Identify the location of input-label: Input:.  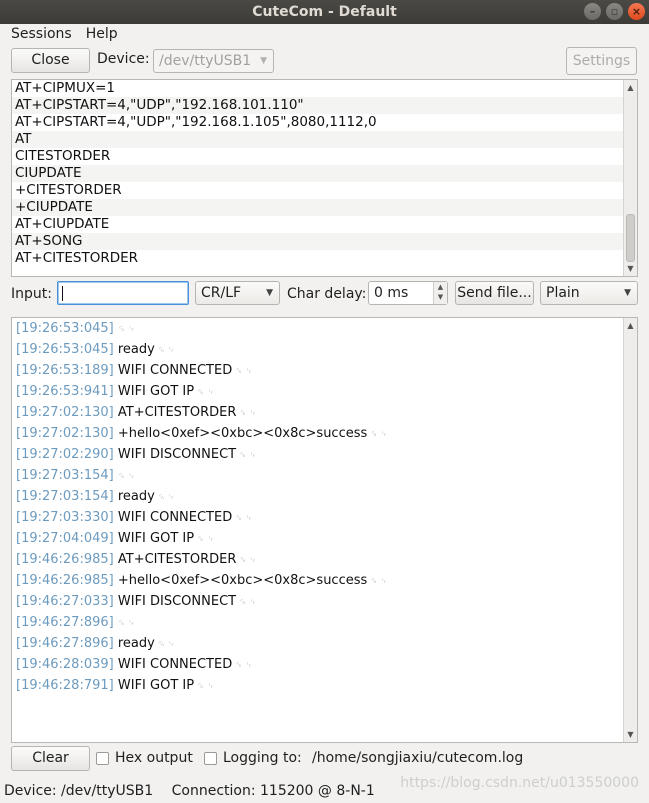
(31, 294).